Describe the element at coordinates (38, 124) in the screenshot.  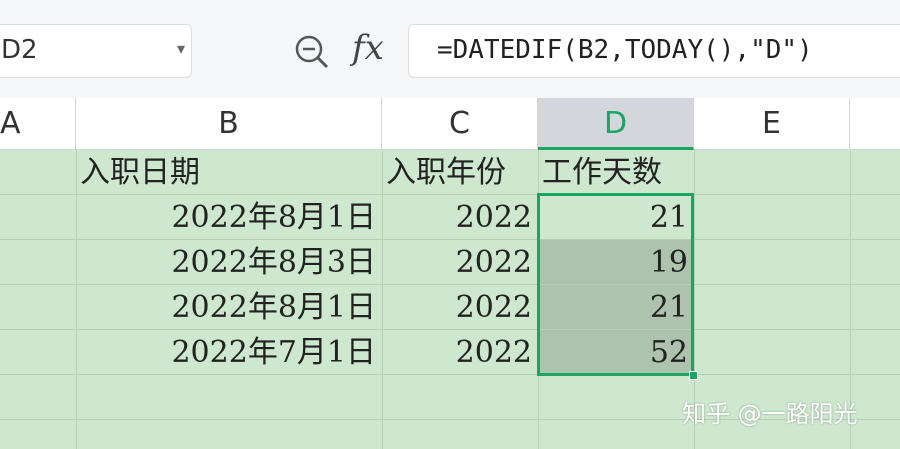
I see `column-header-a: A` at that location.